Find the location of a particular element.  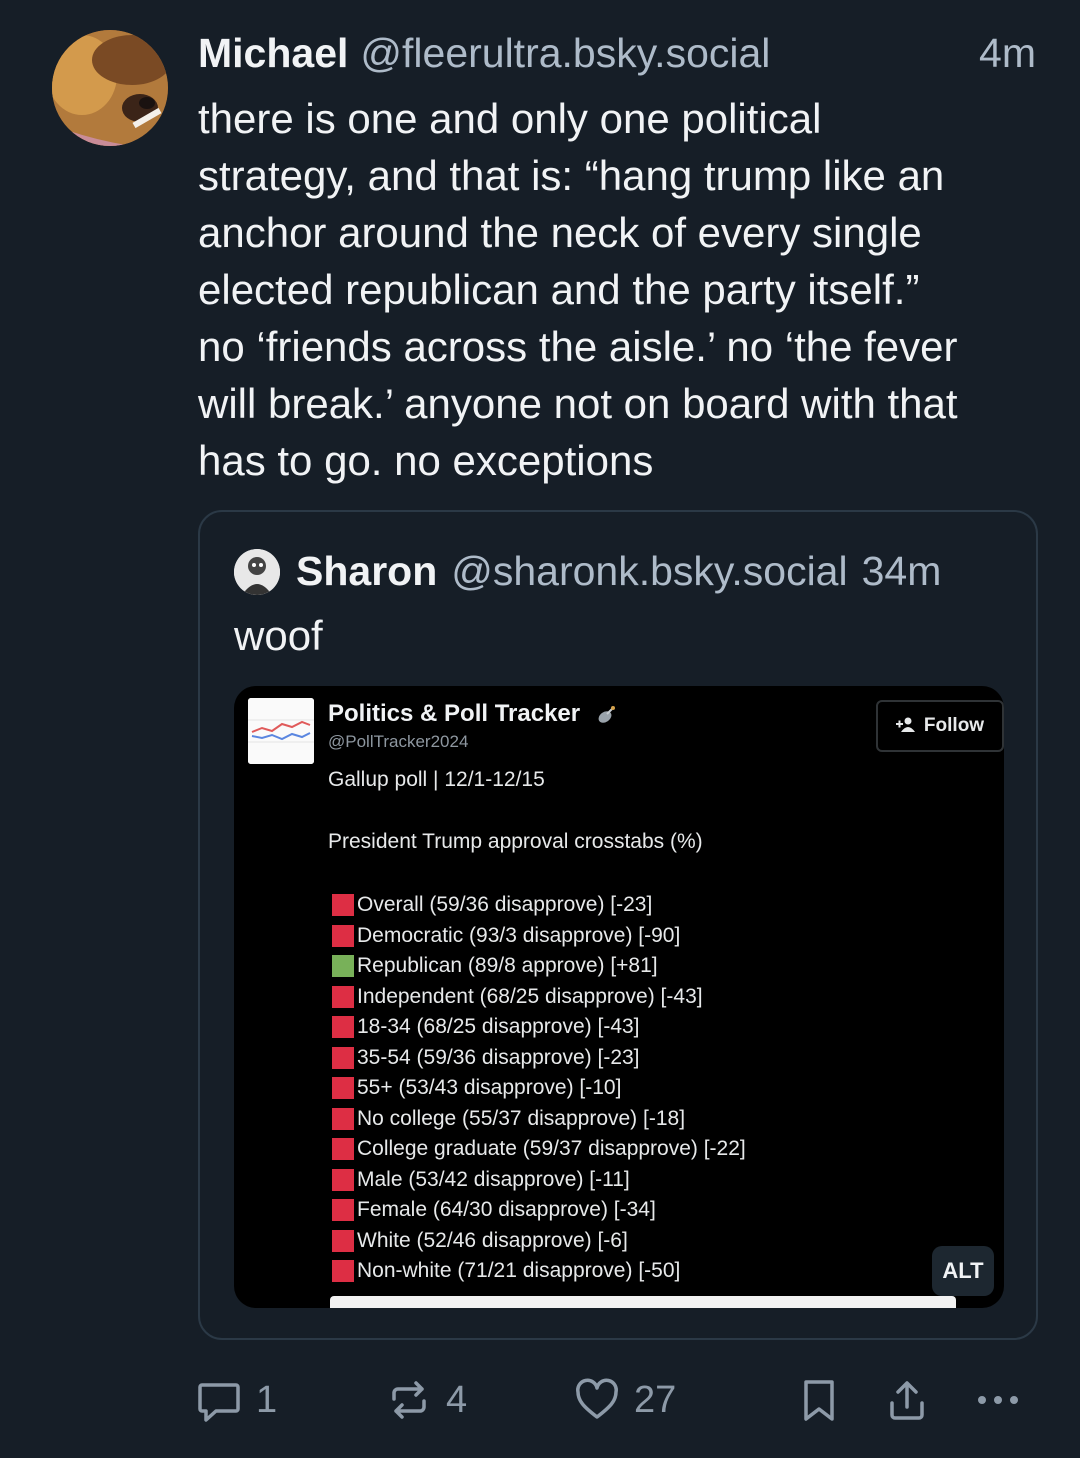

author-handle: @fleerultra.bsky.social is located at coordinates (565, 53).